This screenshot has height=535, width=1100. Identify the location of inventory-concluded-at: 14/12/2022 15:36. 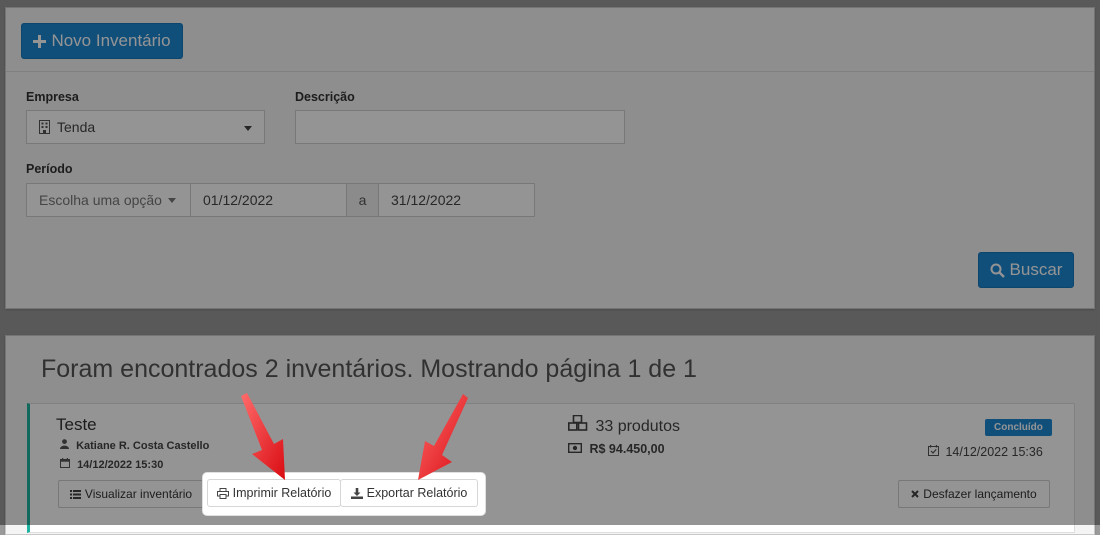
(994, 452).